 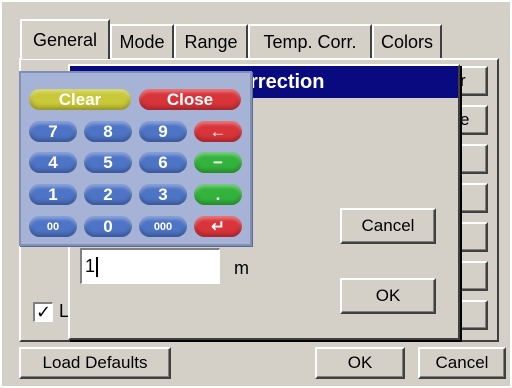 I want to click on ok-button: OK, so click(x=360, y=363).